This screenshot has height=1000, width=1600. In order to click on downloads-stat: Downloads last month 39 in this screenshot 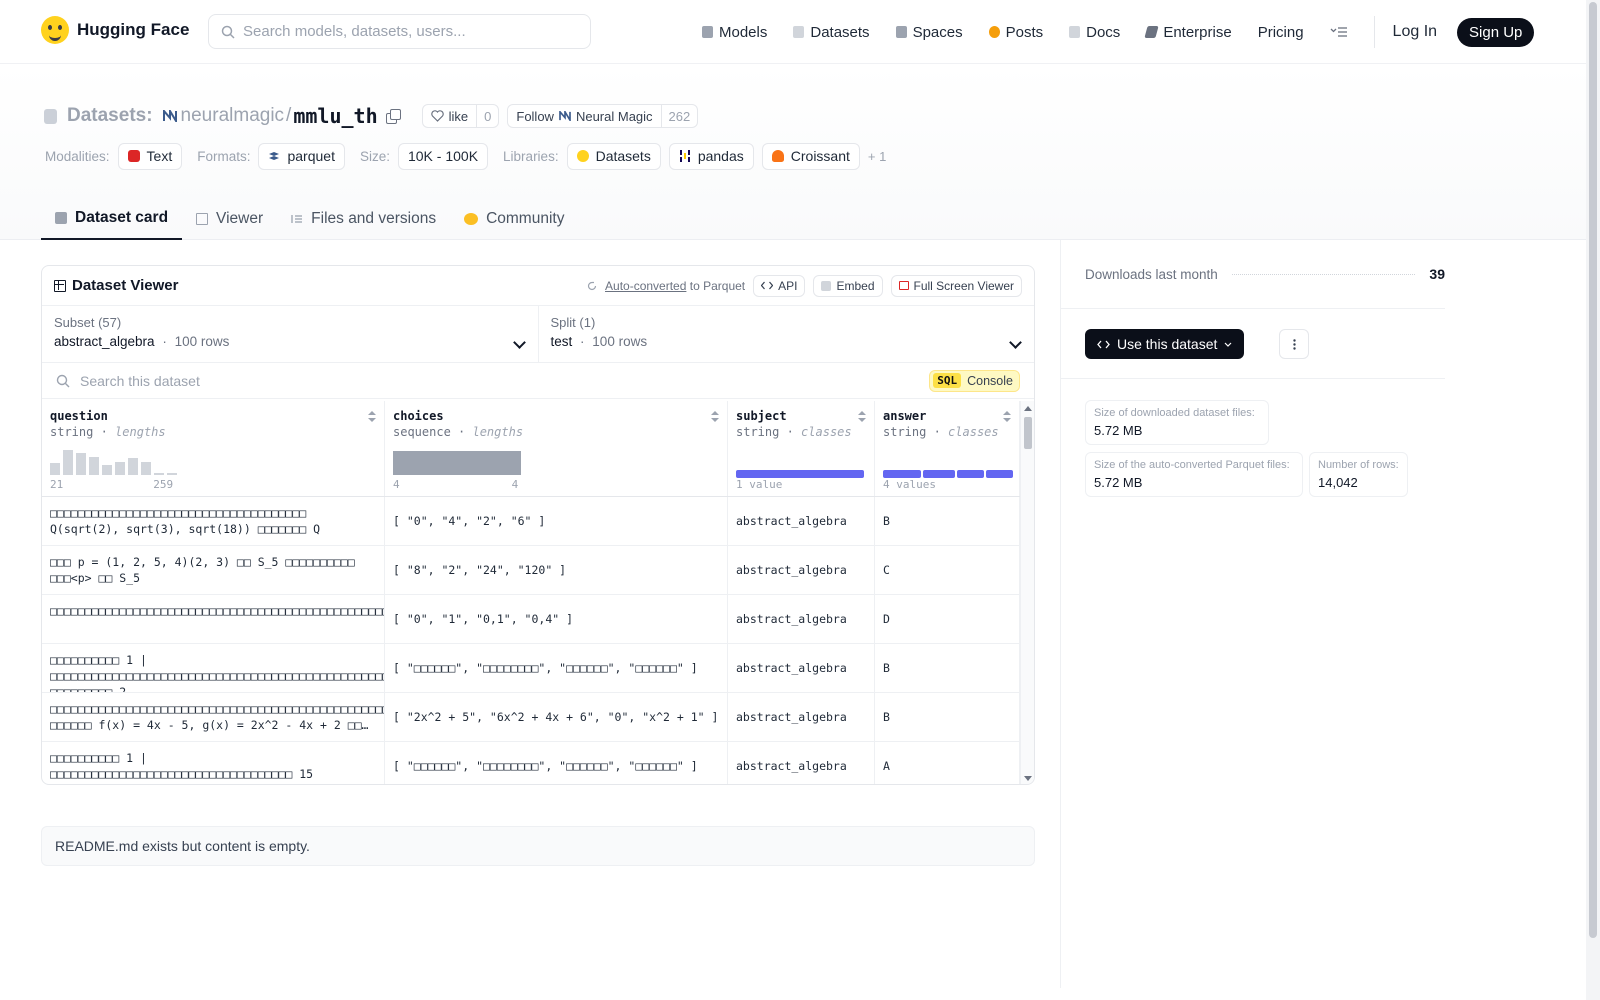, I will do `click(1265, 274)`.